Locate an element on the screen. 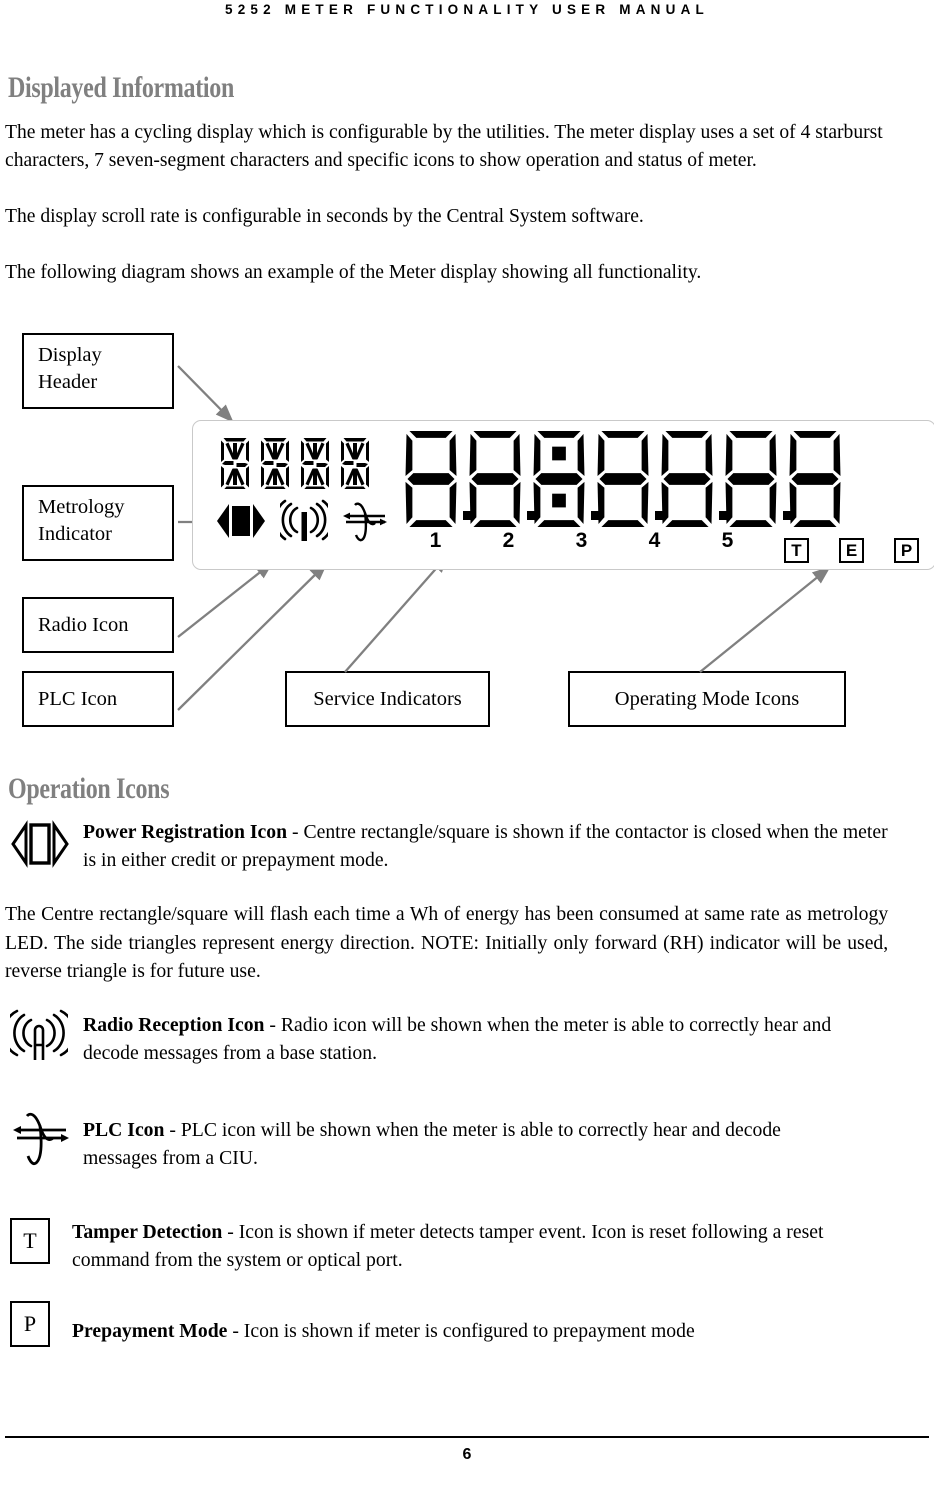 This screenshot has width=934, height=1494. callout-label-line: Metrology is located at coordinates (81, 507).